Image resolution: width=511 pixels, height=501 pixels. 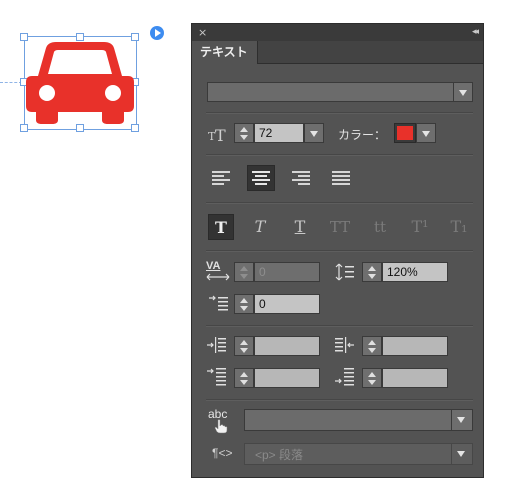 I want to click on play-icon, so click(x=157, y=33).